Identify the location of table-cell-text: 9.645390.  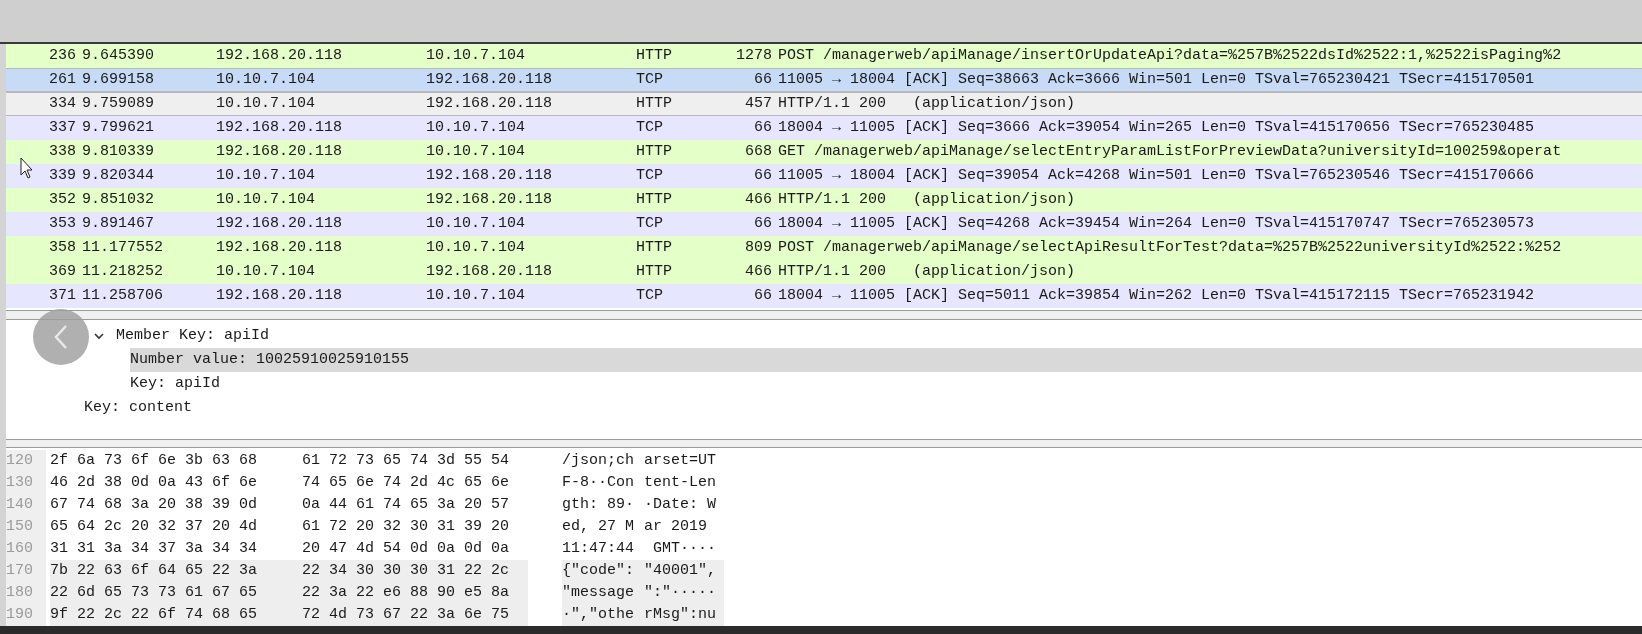
(118, 55).